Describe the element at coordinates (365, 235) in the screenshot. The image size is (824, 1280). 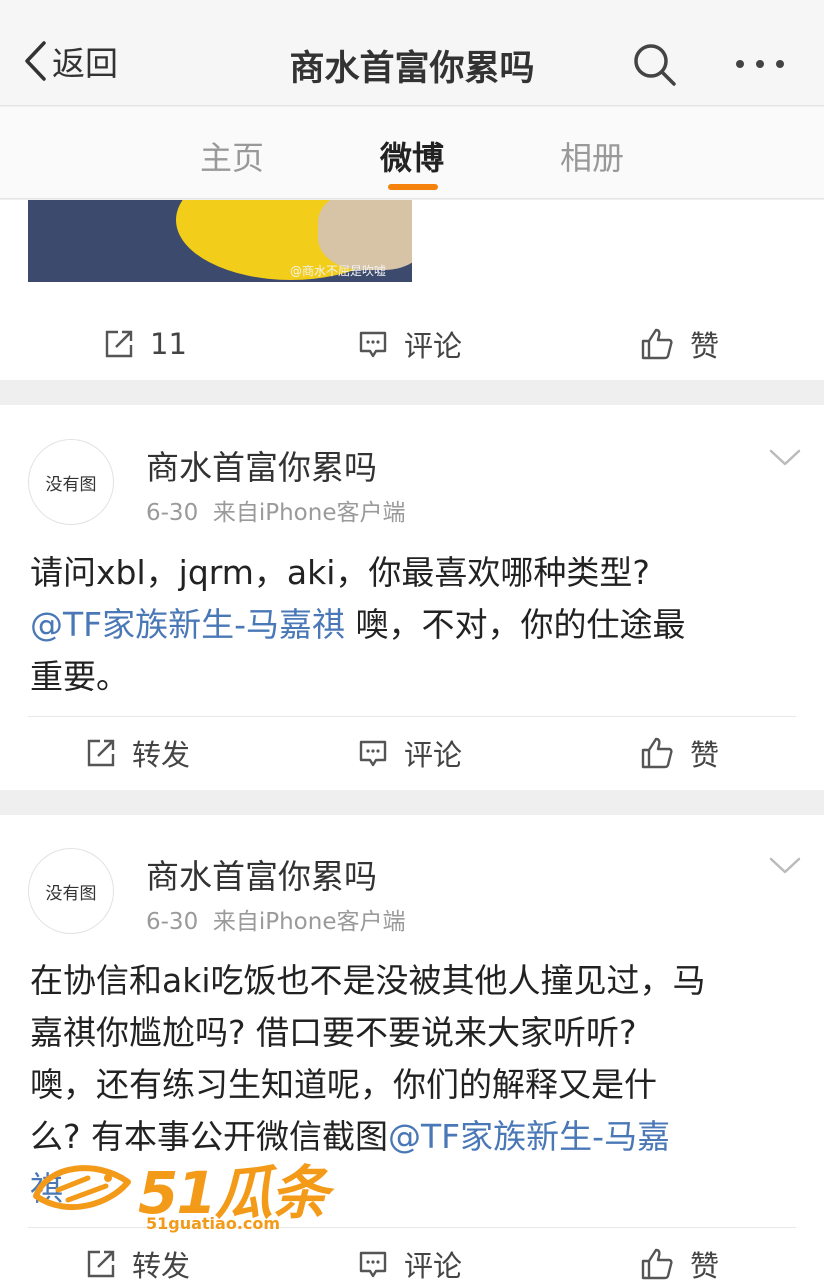
I see `image-hand` at that location.